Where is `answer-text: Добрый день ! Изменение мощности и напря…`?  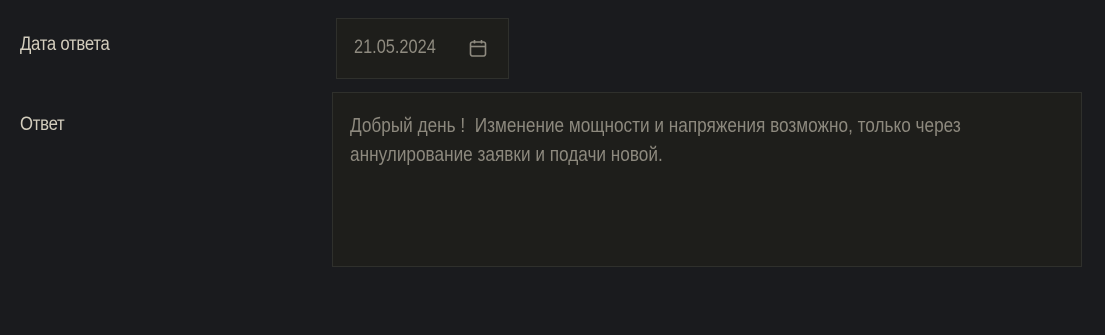 answer-text: Добрый день ! Изменение мощности и напря… is located at coordinates (655, 140).